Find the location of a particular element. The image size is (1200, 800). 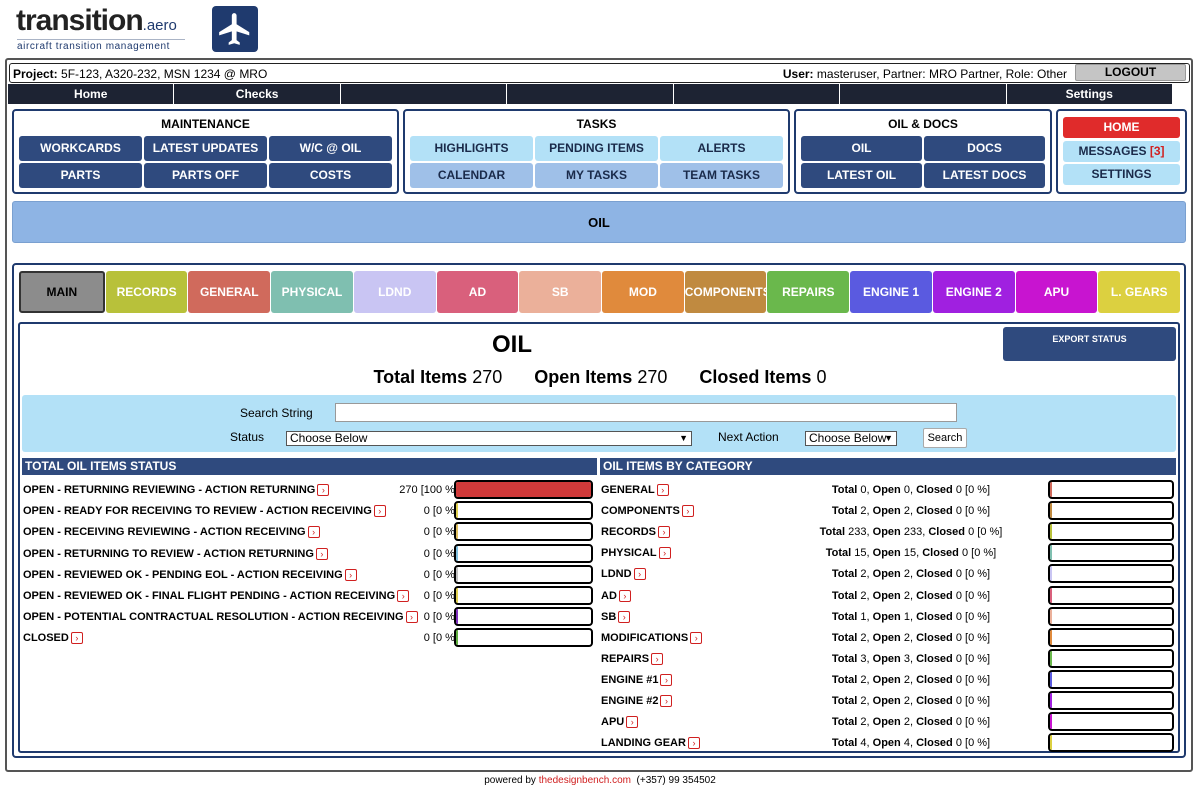

docs-button: DOCS is located at coordinates (984, 148).